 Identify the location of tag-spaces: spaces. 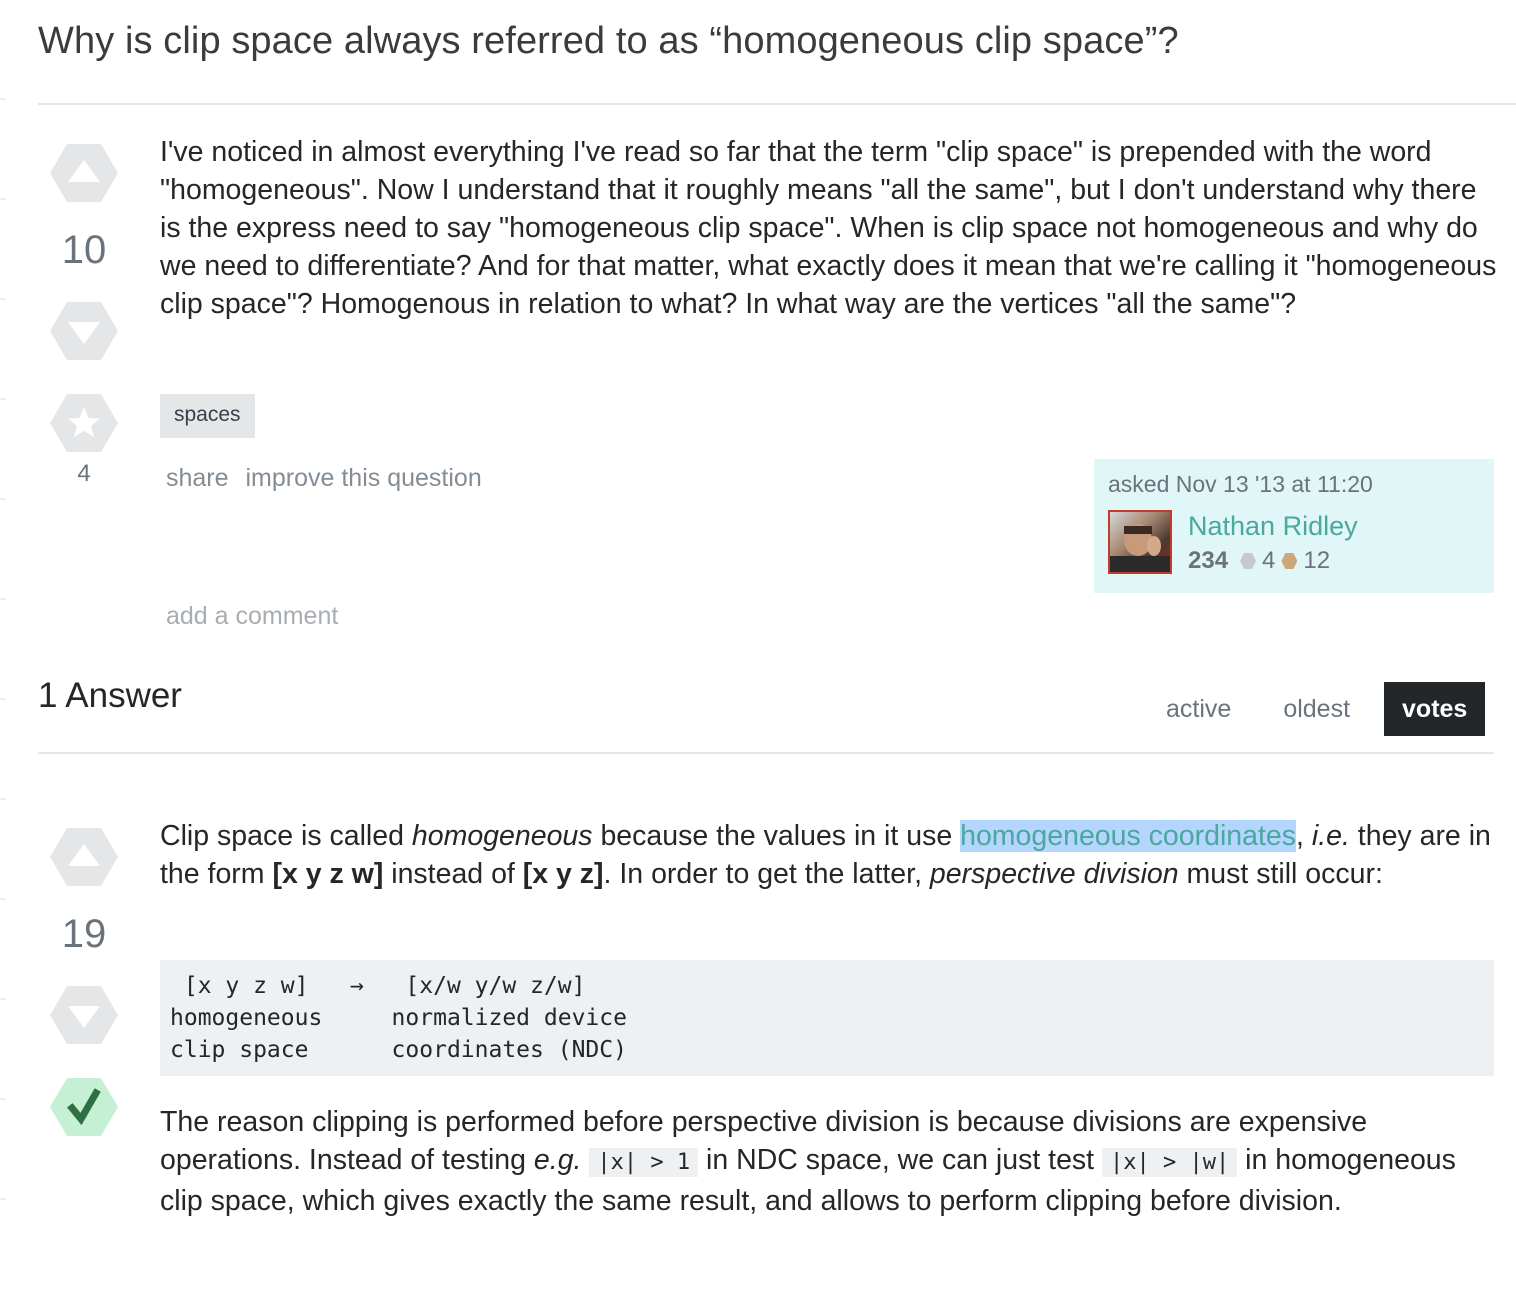
(207, 416).